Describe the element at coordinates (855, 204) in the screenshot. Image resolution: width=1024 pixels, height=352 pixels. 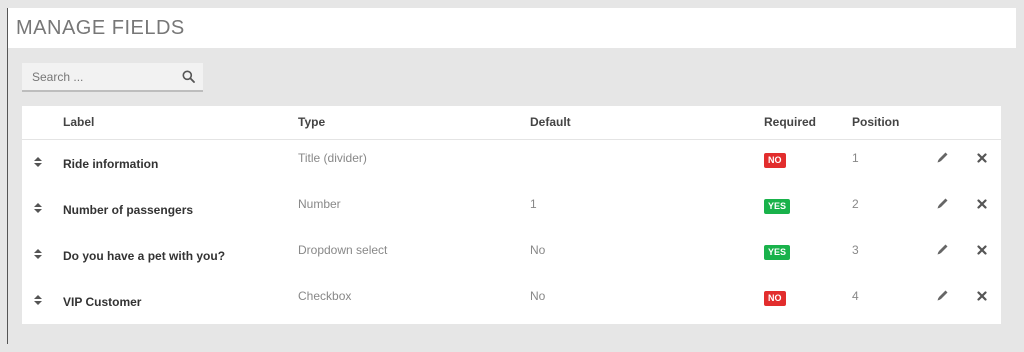
I see `field-position: 2` at that location.